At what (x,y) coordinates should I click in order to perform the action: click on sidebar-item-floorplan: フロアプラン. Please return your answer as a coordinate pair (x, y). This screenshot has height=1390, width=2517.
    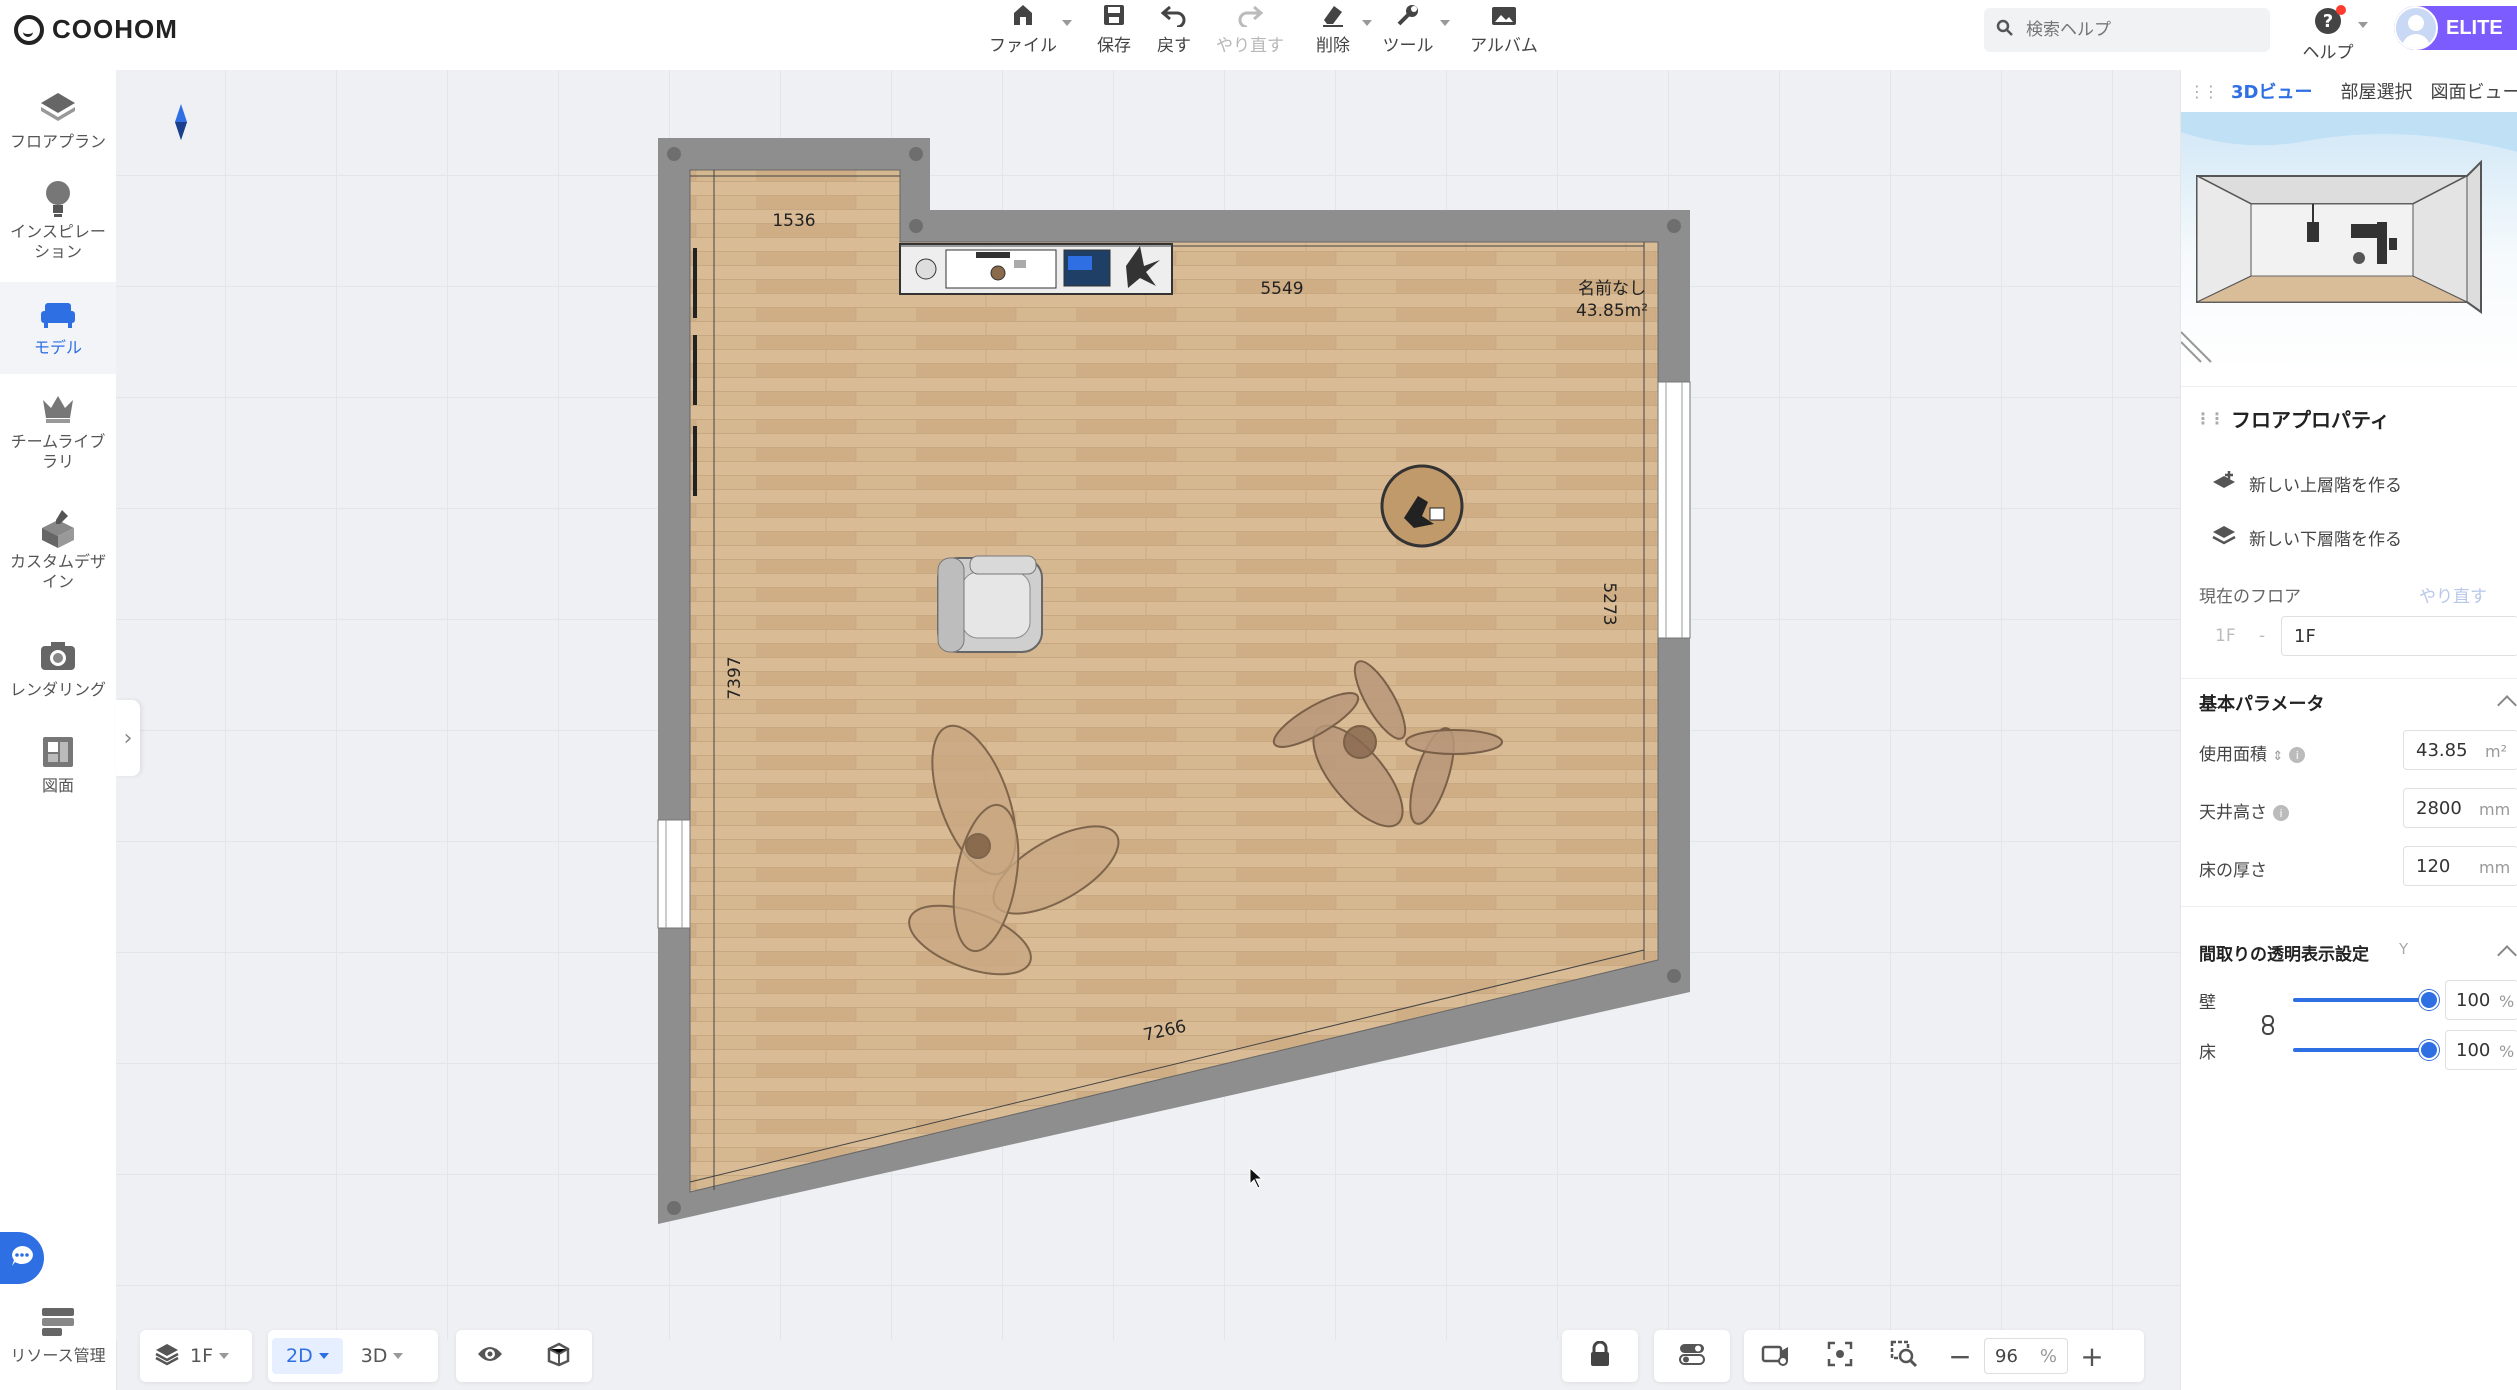
    Looking at the image, I should click on (58, 133).